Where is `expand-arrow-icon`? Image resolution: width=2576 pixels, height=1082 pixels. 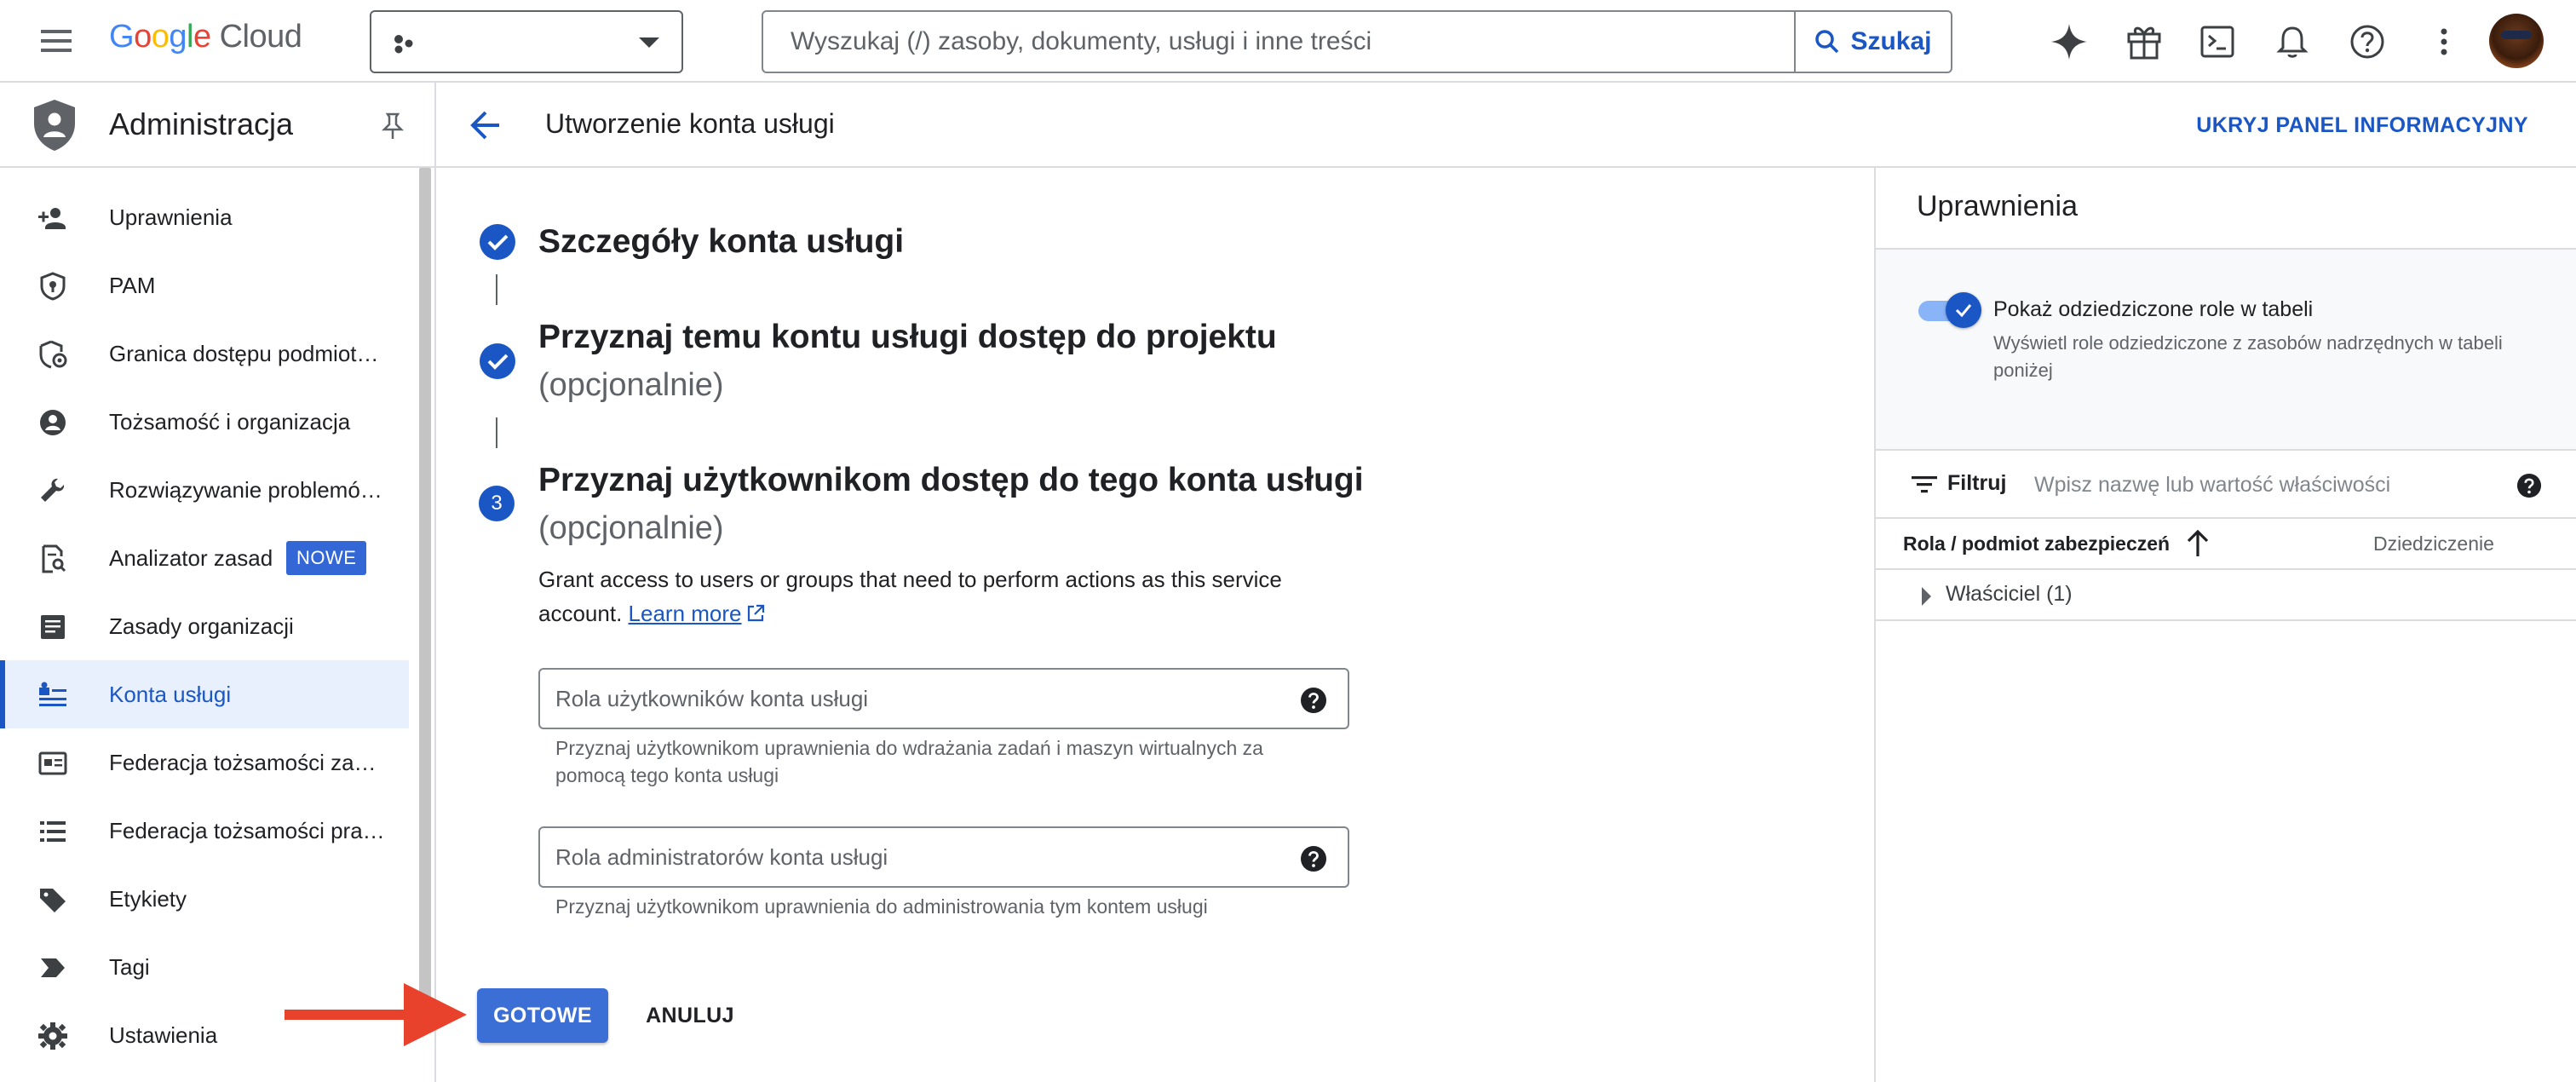
expand-arrow-icon is located at coordinates (1927, 596).